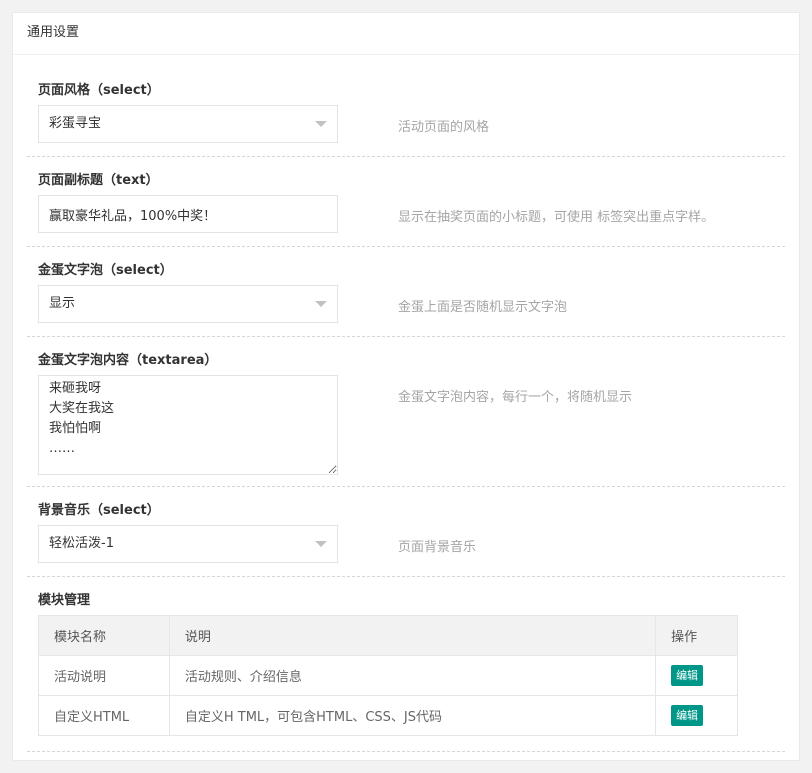 The width and height of the screenshot is (812, 773). Describe the element at coordinates (104, 715) in the screenshot. I see `module-name: 自定义HTML` at that location.